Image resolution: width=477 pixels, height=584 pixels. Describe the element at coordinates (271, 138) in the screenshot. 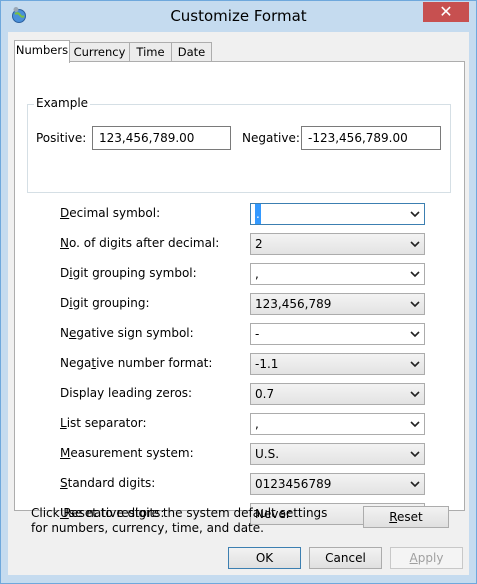

I see `negative-label: Negative:` at that location.